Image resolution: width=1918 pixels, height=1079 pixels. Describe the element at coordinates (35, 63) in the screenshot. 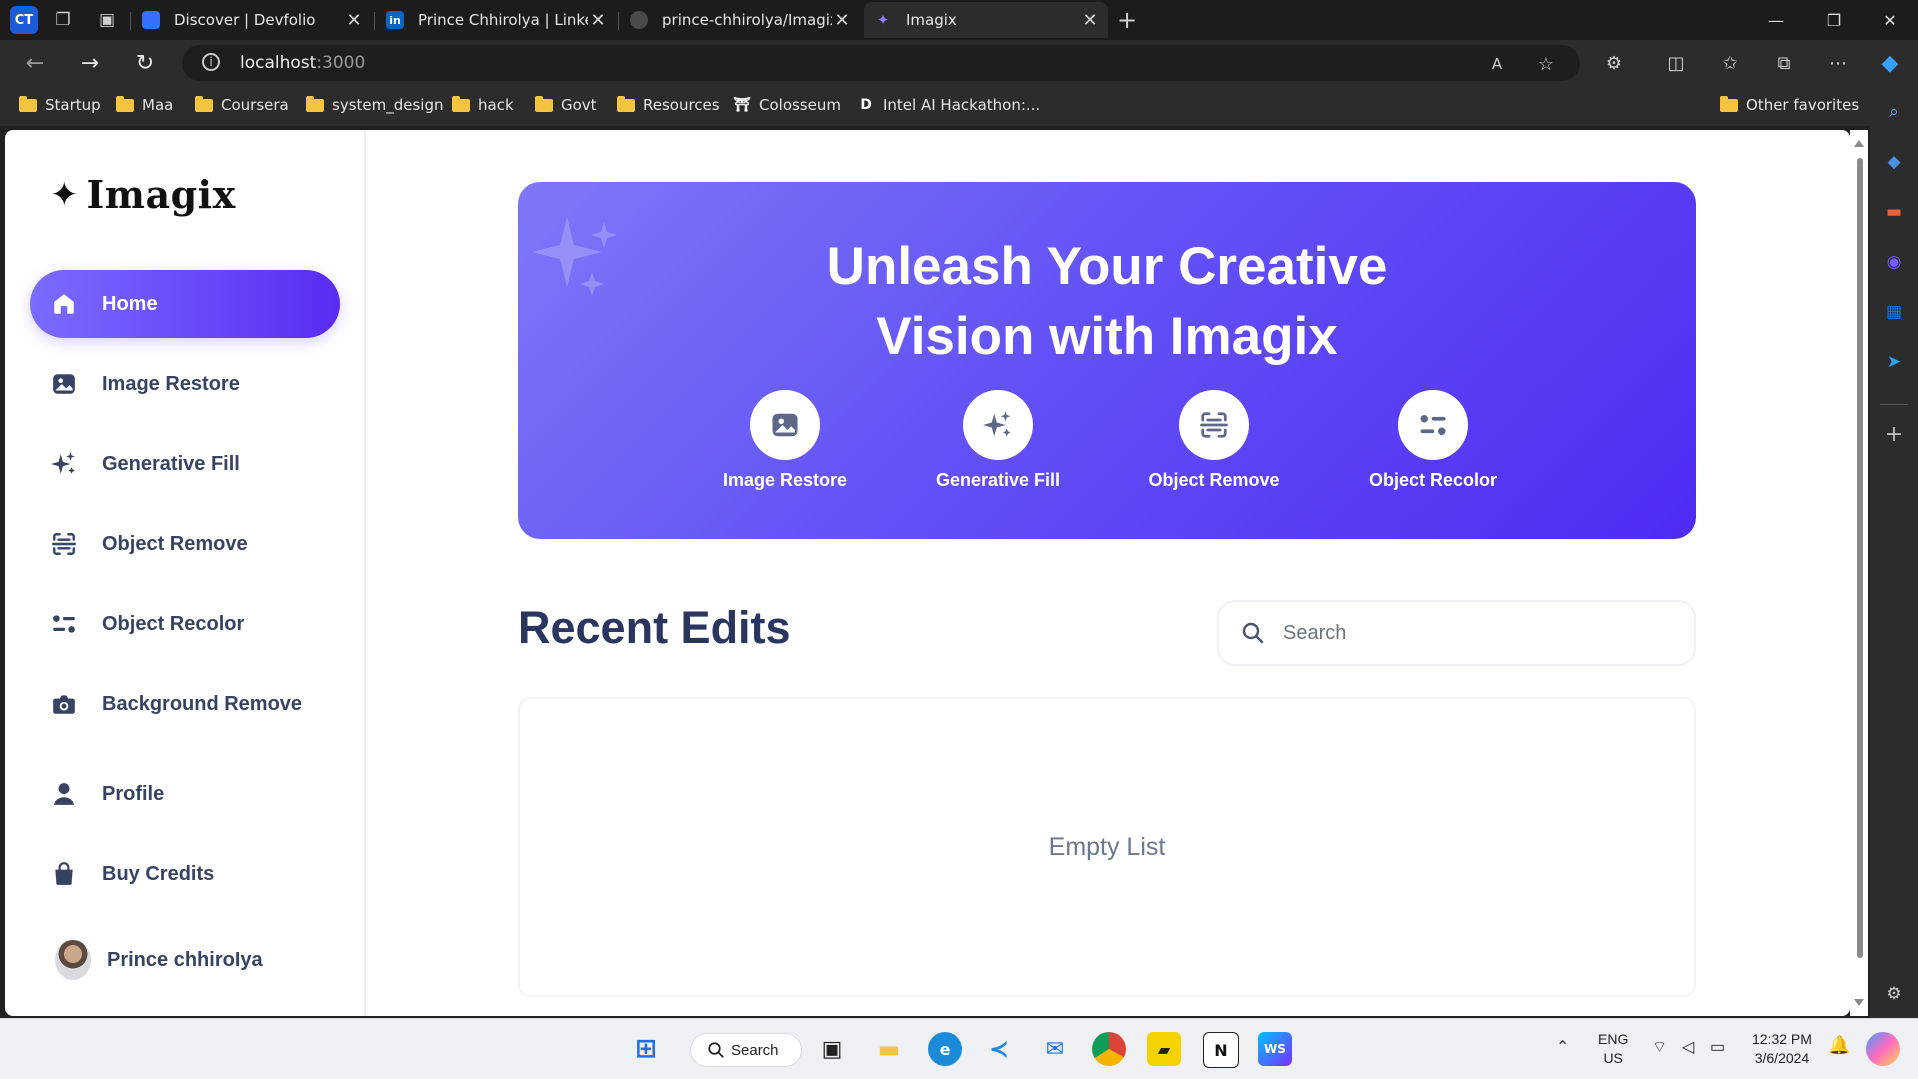

I see `back-icon: ←` at that location.